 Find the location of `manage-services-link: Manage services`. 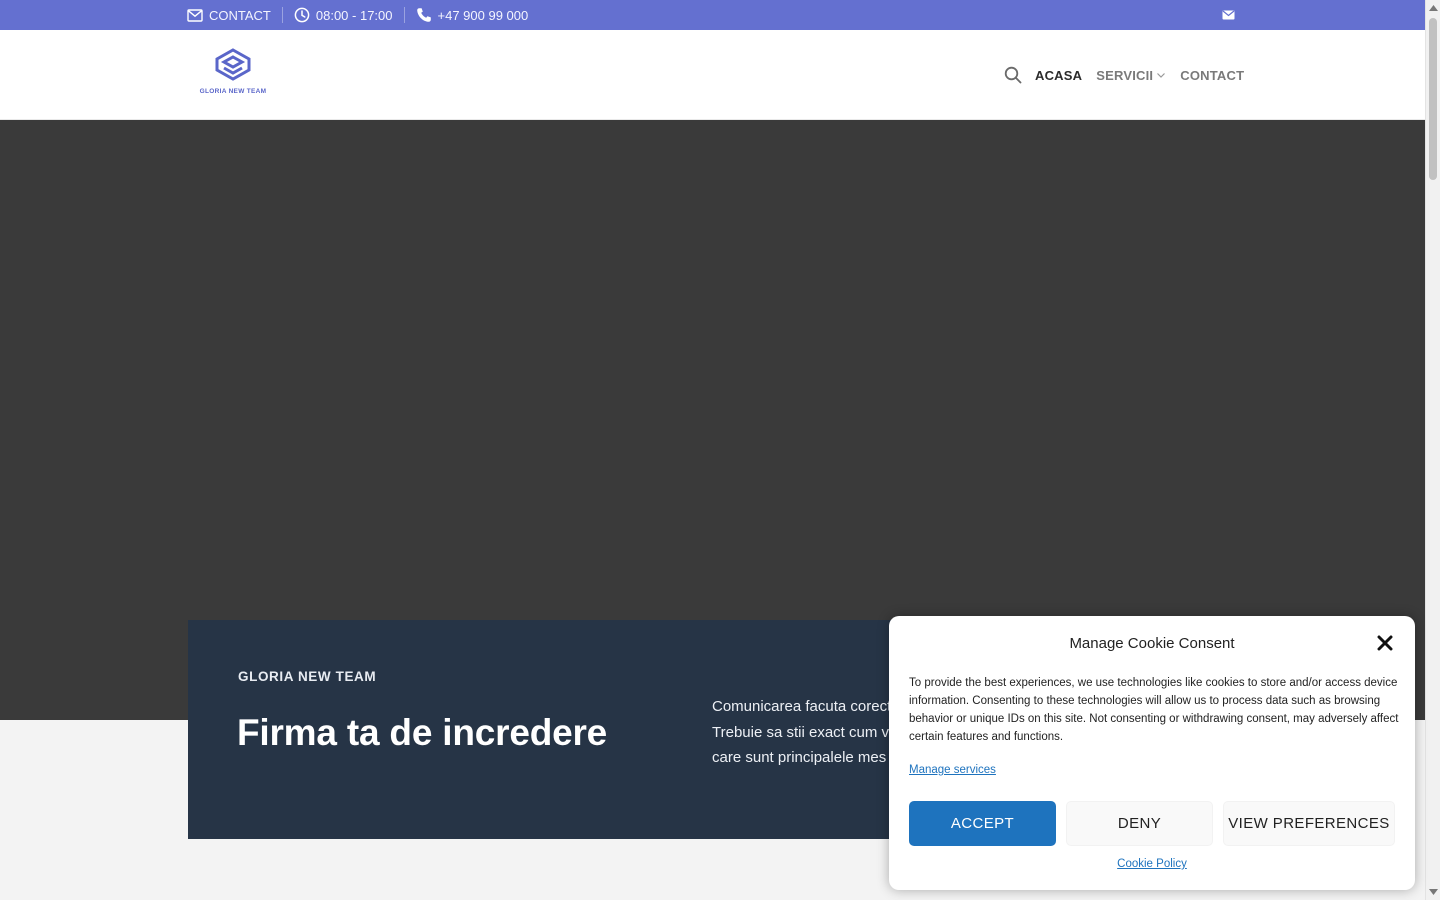

manage-services-link: Manage services is located at coordinates (952, 770).